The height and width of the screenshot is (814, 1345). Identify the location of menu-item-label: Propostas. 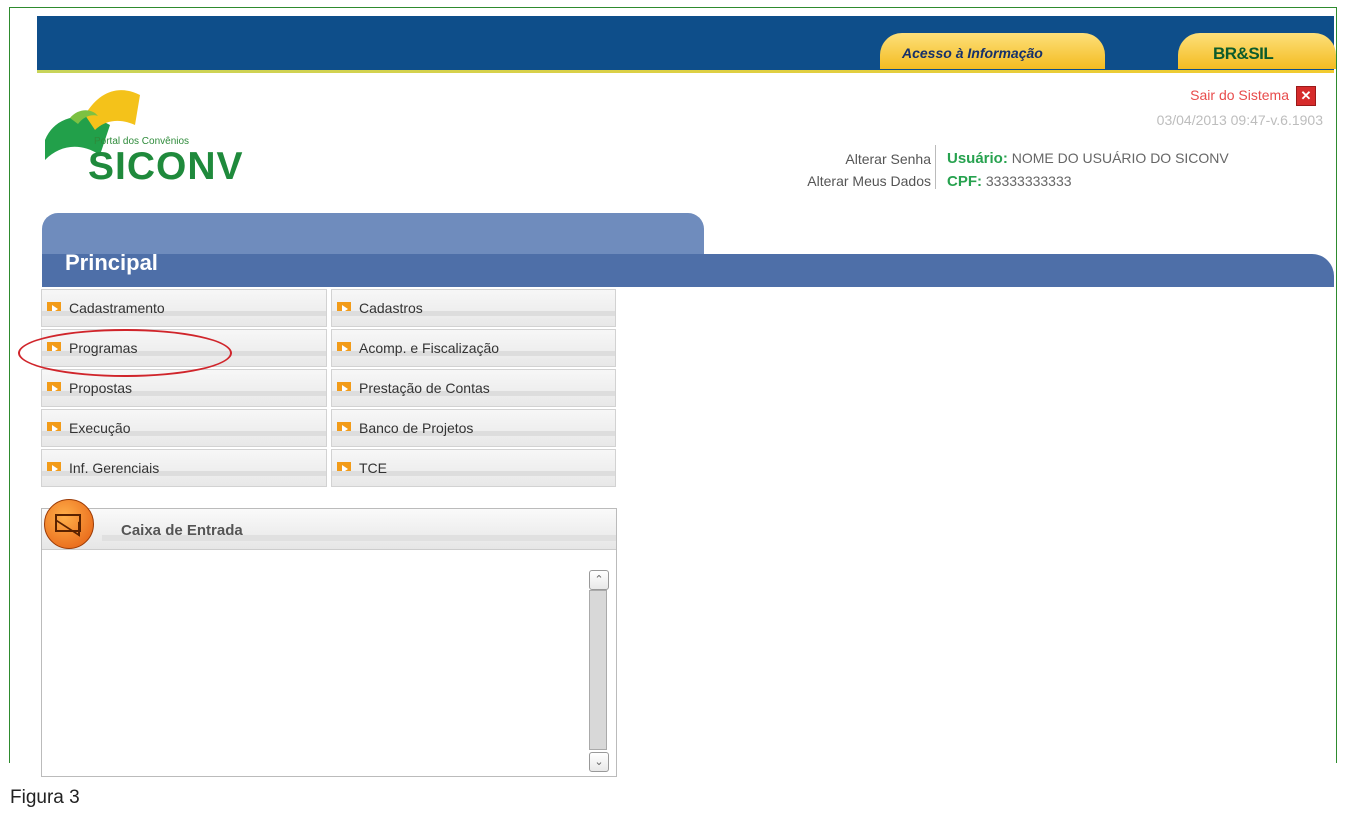
(101, 388).